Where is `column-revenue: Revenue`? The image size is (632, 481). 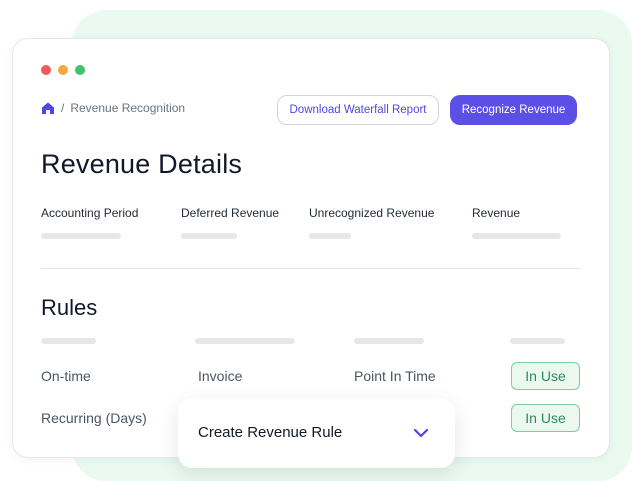
column-revenue: Revenue is located at coordinates (496, 213).